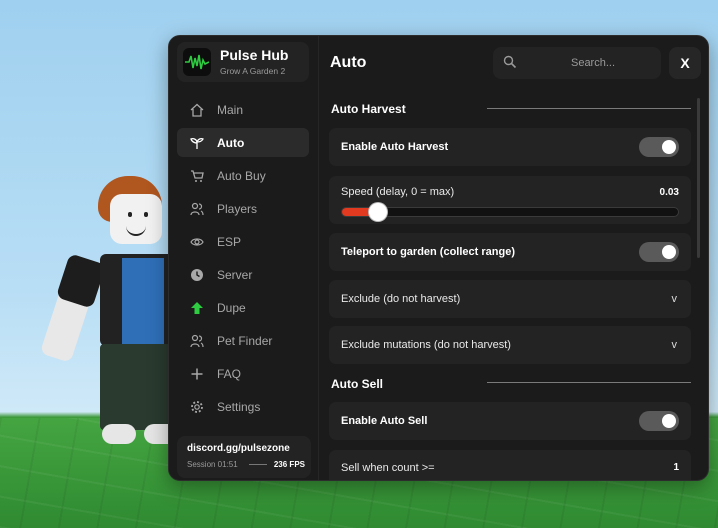  I want to click on speed-value: 0.03, so click(669, 192).